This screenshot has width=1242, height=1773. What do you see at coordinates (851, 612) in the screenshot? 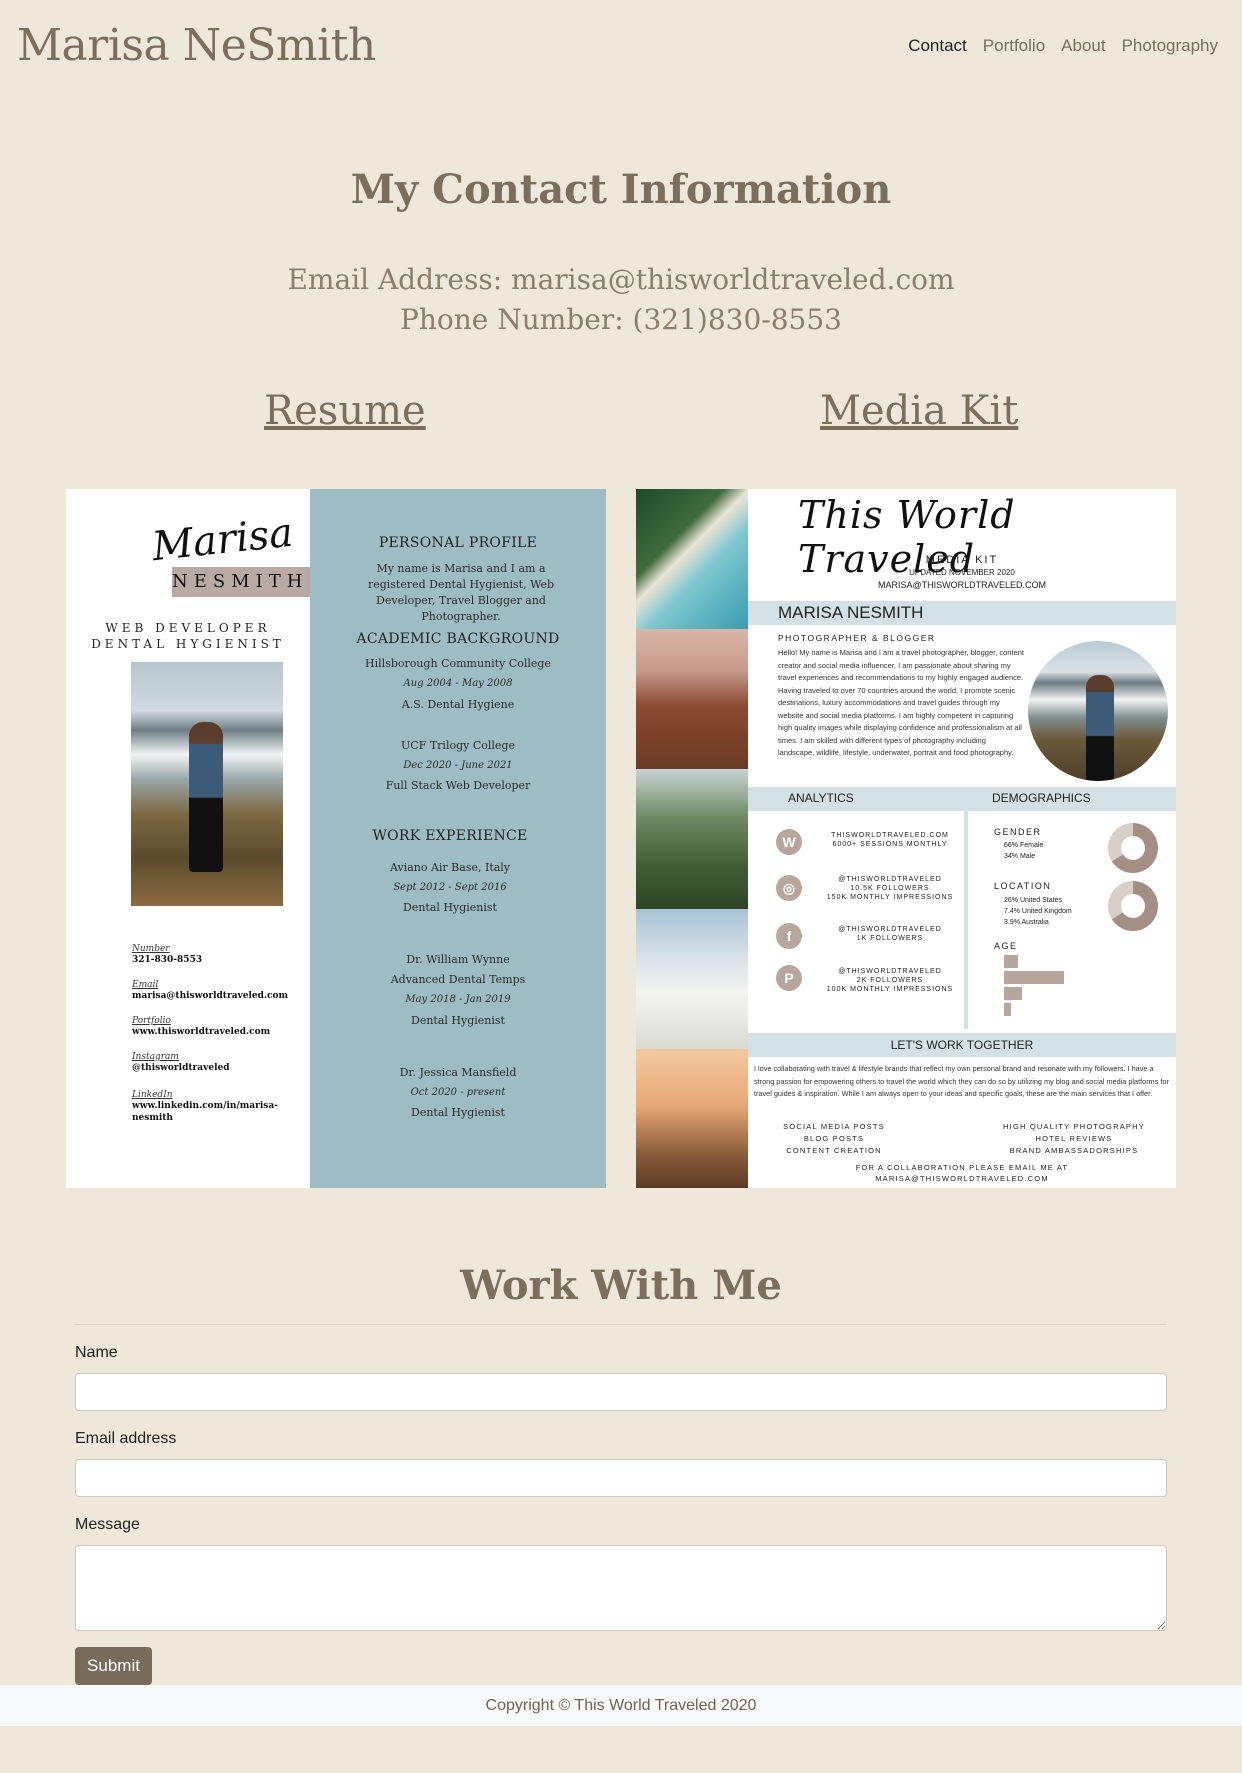
I see `mk-name: MARISA NESMITH` at bounding box center [851, 612].